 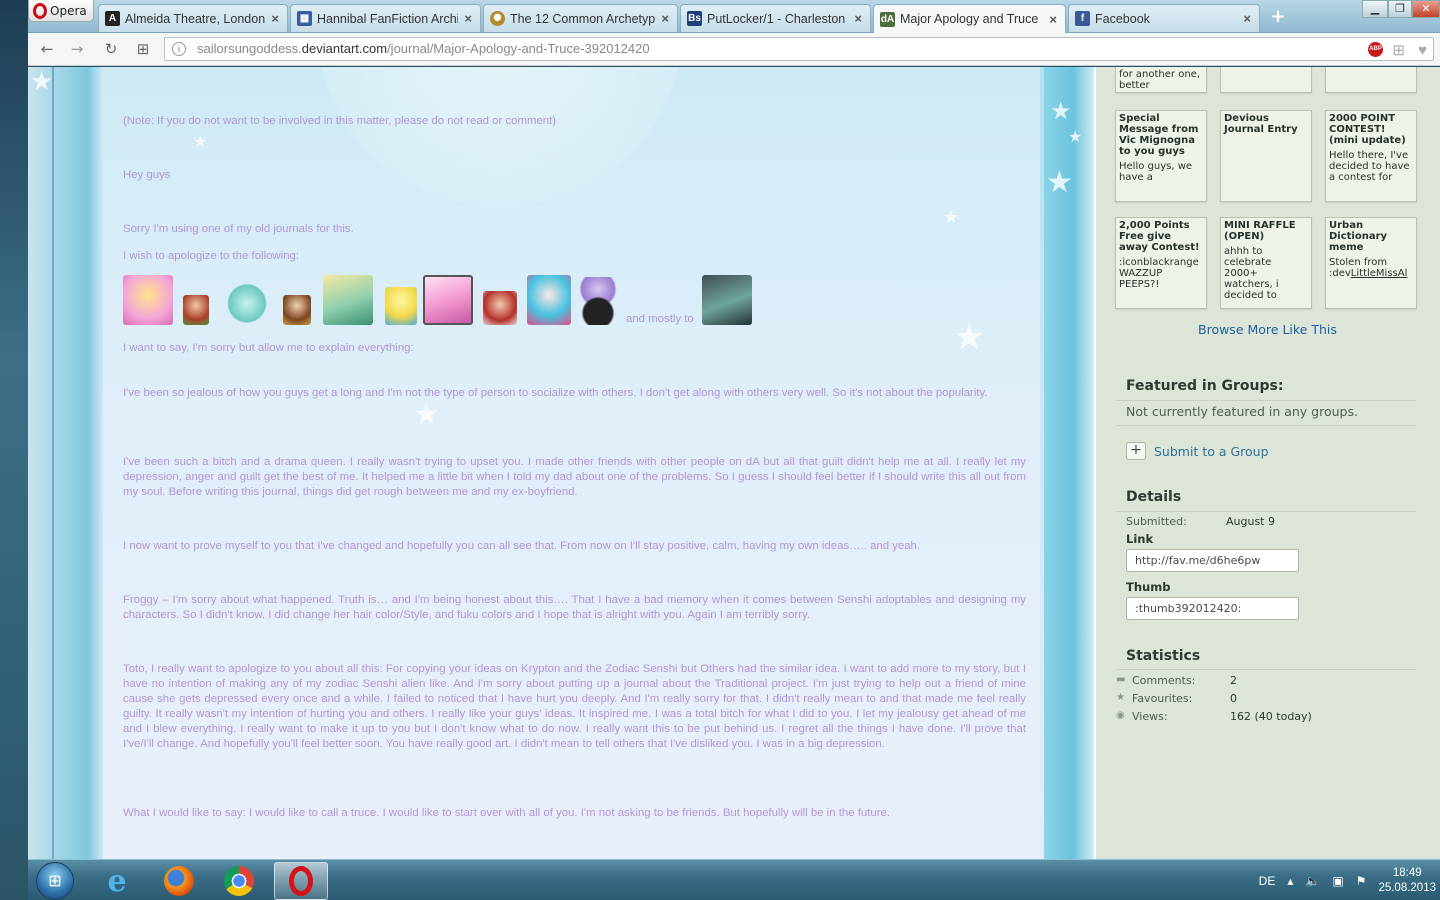 I want to click on system-clock: 18:49 25.08.2013, so click(x=1407, y=881).